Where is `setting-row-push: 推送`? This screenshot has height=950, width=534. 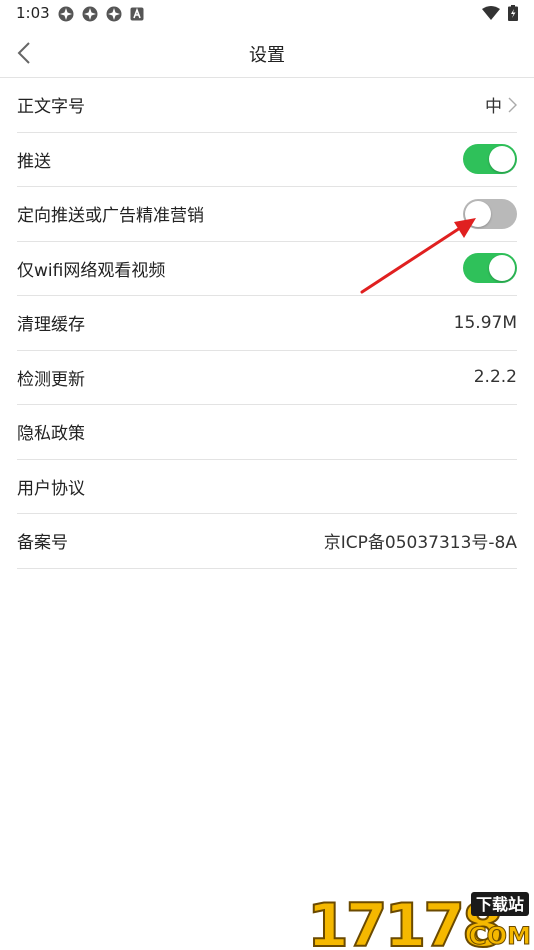 setting-row-push: 推送 is located at coordinates (267, 160).